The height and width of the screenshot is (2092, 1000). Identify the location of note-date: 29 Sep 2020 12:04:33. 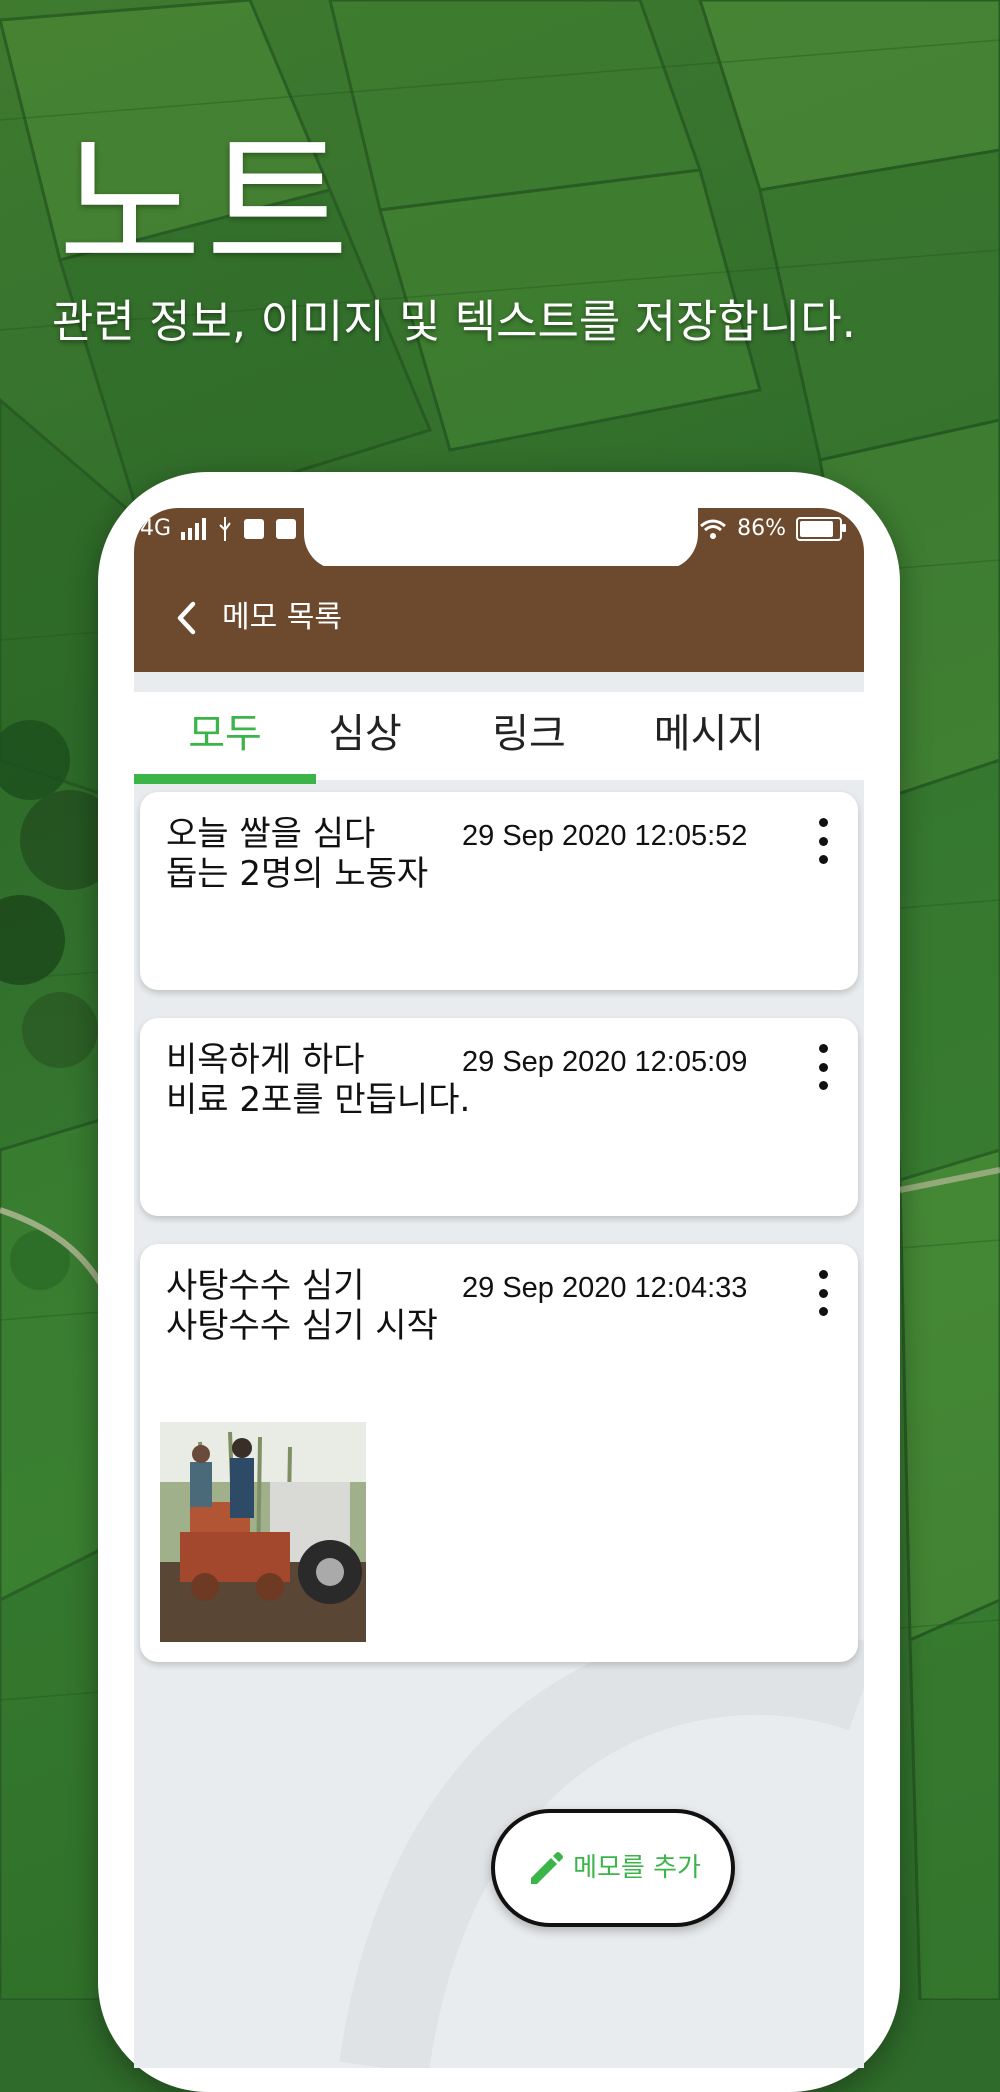
(605, 1288).